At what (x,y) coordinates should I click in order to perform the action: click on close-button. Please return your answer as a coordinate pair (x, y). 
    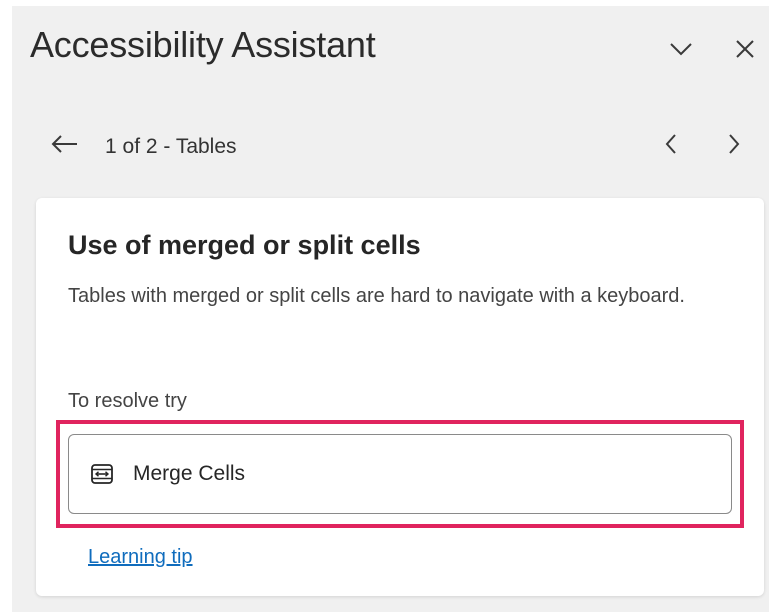
    Looking at the image, I should click on (745, 51).